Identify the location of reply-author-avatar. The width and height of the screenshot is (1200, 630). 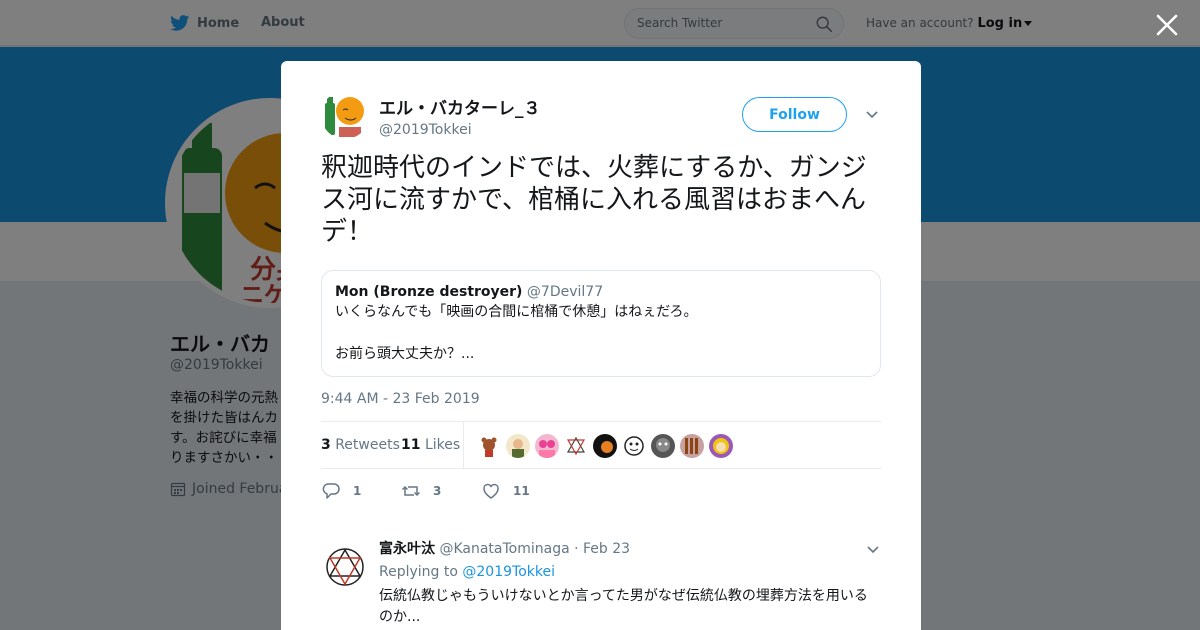
(345, 567).